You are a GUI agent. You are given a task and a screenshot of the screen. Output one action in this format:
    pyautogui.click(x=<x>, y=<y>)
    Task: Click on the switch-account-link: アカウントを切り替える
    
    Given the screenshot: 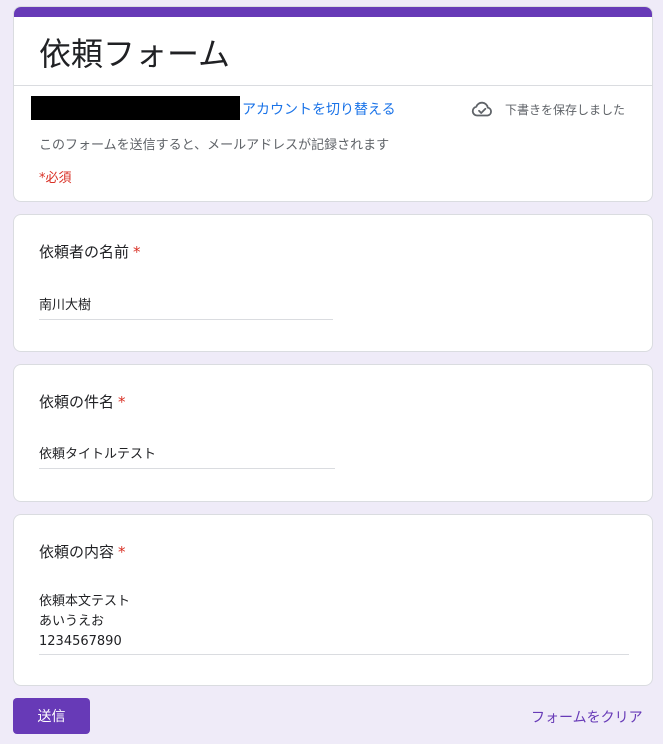 What is the action you would take?
    pyautogui.click(x=319, y=109)
    